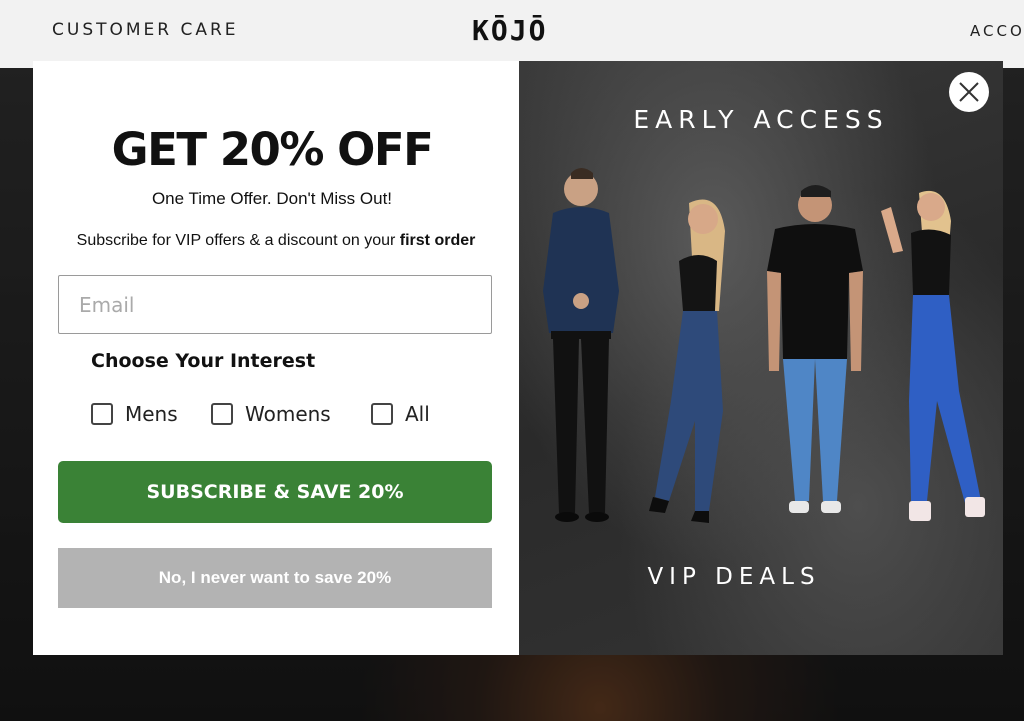 This screenshot has width=1024, height=721. Describe the element at coordinates (761, 119) in the screenshot. I see `early-access-text: EARLY ACCESS` at that location.